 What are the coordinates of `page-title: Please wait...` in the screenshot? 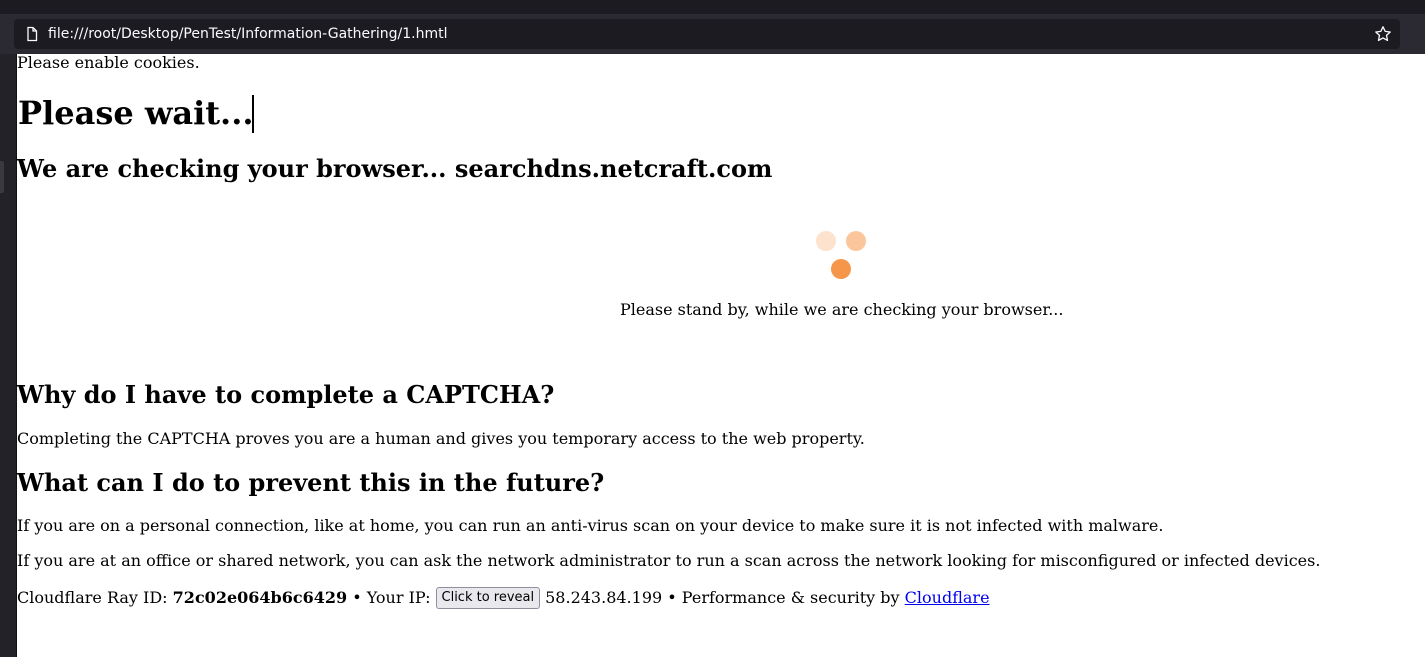 It's located at (136, 113).